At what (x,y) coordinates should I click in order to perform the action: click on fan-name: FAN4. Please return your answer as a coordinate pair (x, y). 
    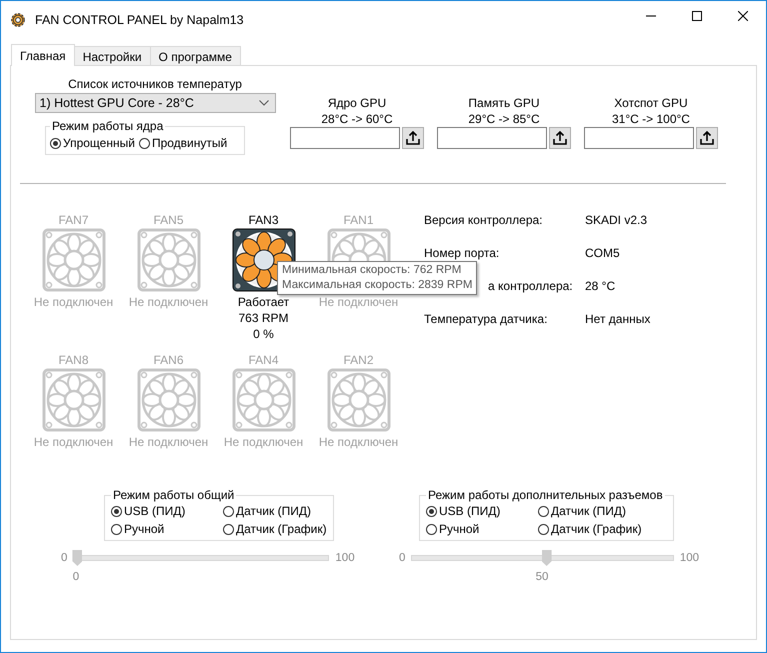
    Looking at the image, I should click on (263, 360).